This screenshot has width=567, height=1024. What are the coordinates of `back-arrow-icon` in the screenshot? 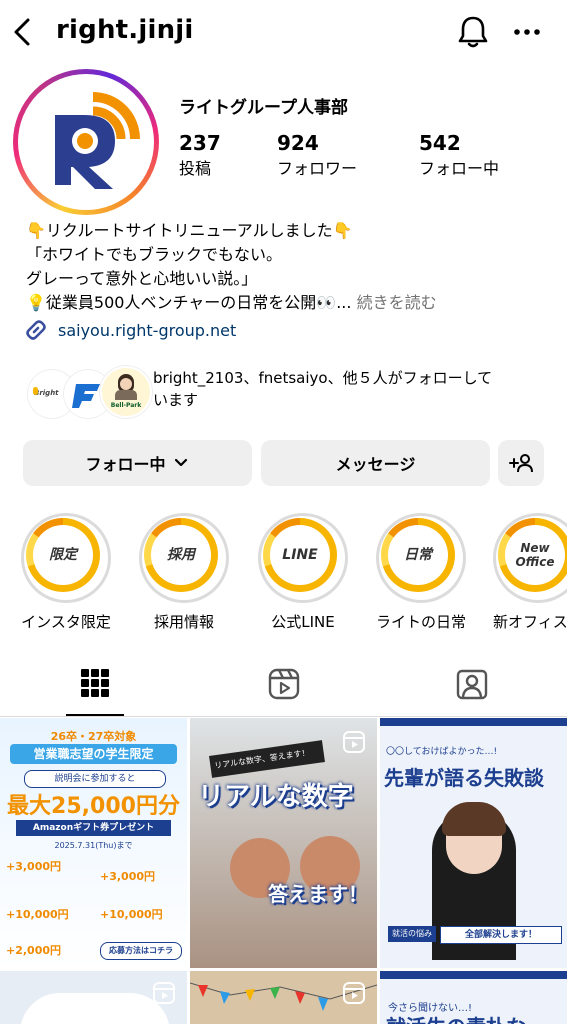 It's located at (22, 32).